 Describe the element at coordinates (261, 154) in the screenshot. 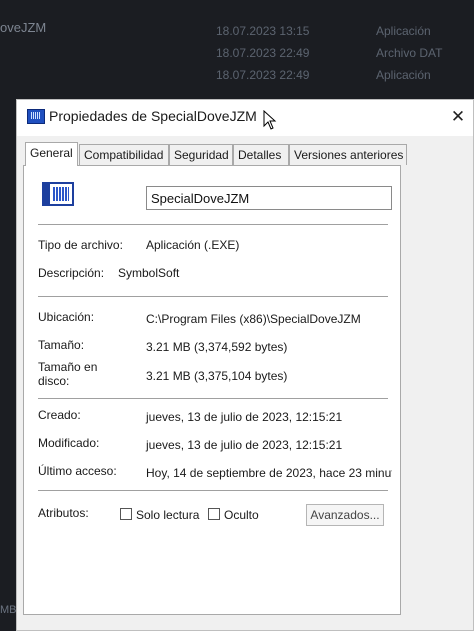

I see `tab-detalles: Detalles` at that location.